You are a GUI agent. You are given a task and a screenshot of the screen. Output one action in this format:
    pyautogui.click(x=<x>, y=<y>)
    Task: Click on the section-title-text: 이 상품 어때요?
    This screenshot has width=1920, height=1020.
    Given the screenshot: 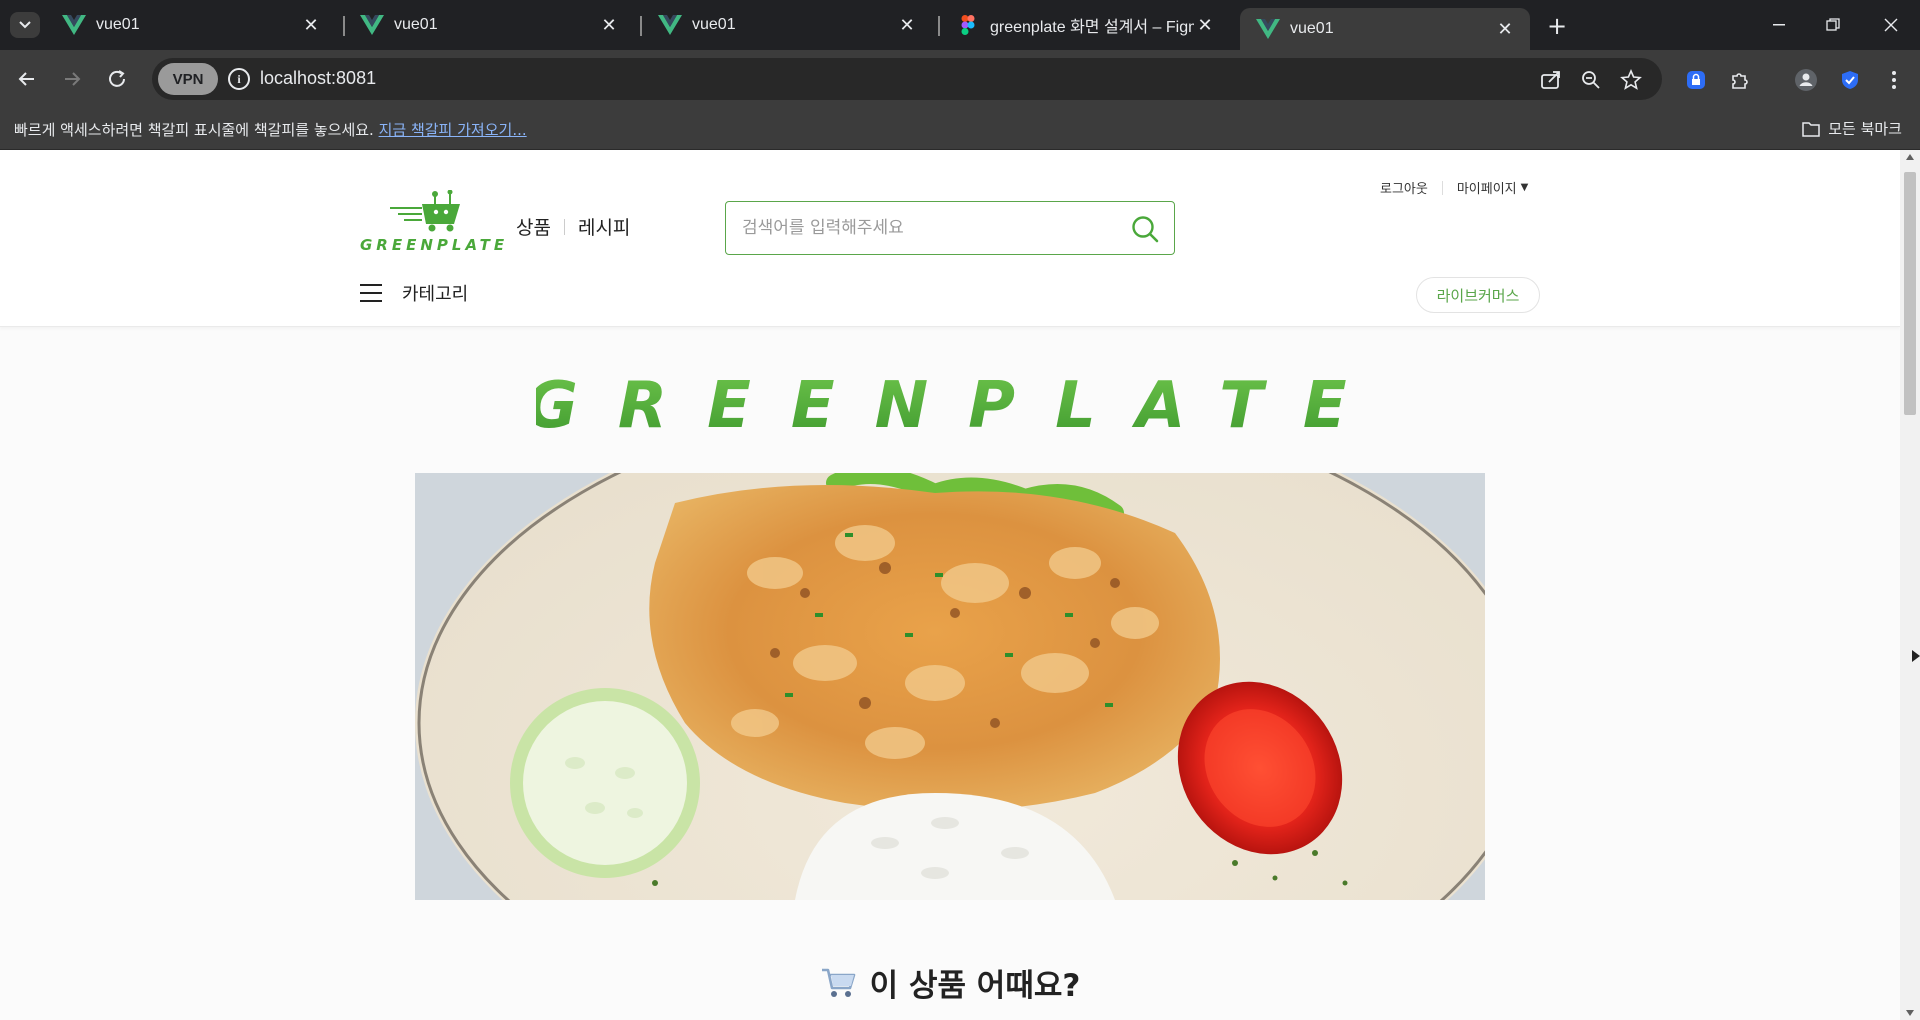 What is the action you would take?
    pyautogui.click(x=975, y=986)
    